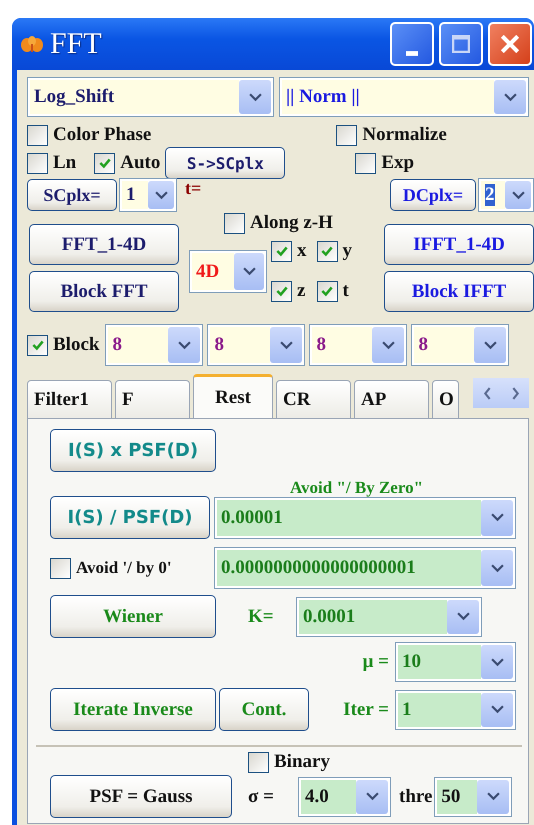 The height and width of the screenshot is (825, 534). What do you see at coordinates (264, 709) in the screenshot?
I see `cont-button: Cont.` at bounding box center [264, 709].